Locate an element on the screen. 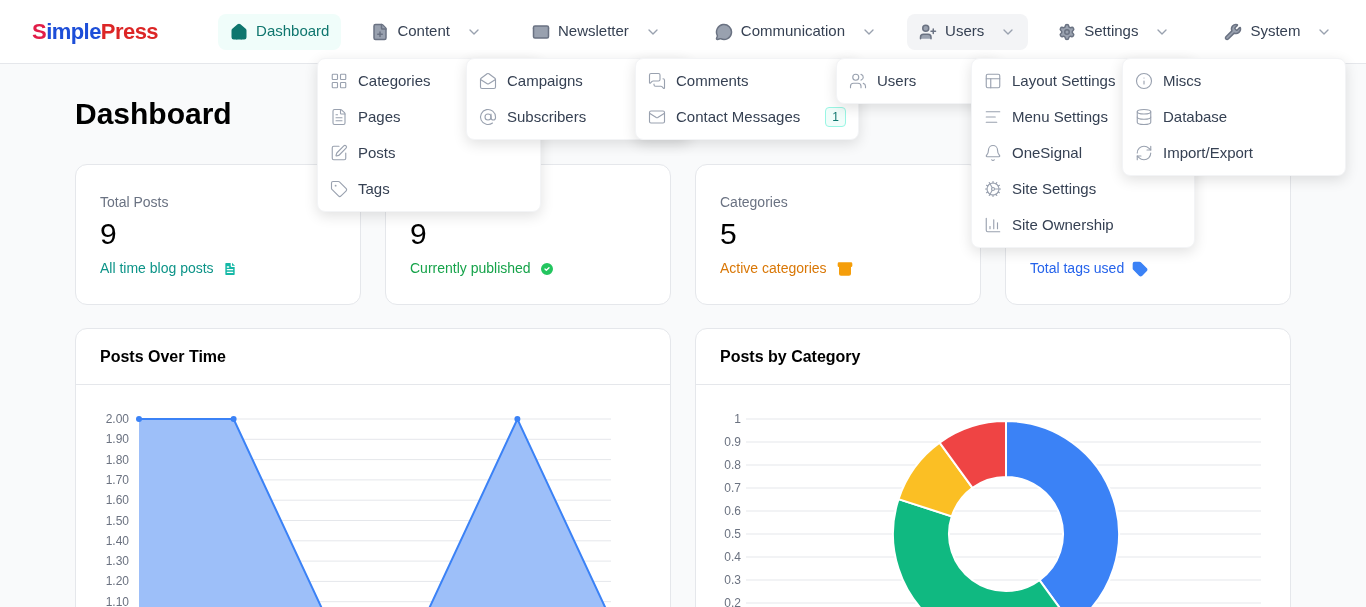 The width and height of the screenshot is (1366, 607). axis-tick-label: 0.2 is located at coordinates (732, 601).